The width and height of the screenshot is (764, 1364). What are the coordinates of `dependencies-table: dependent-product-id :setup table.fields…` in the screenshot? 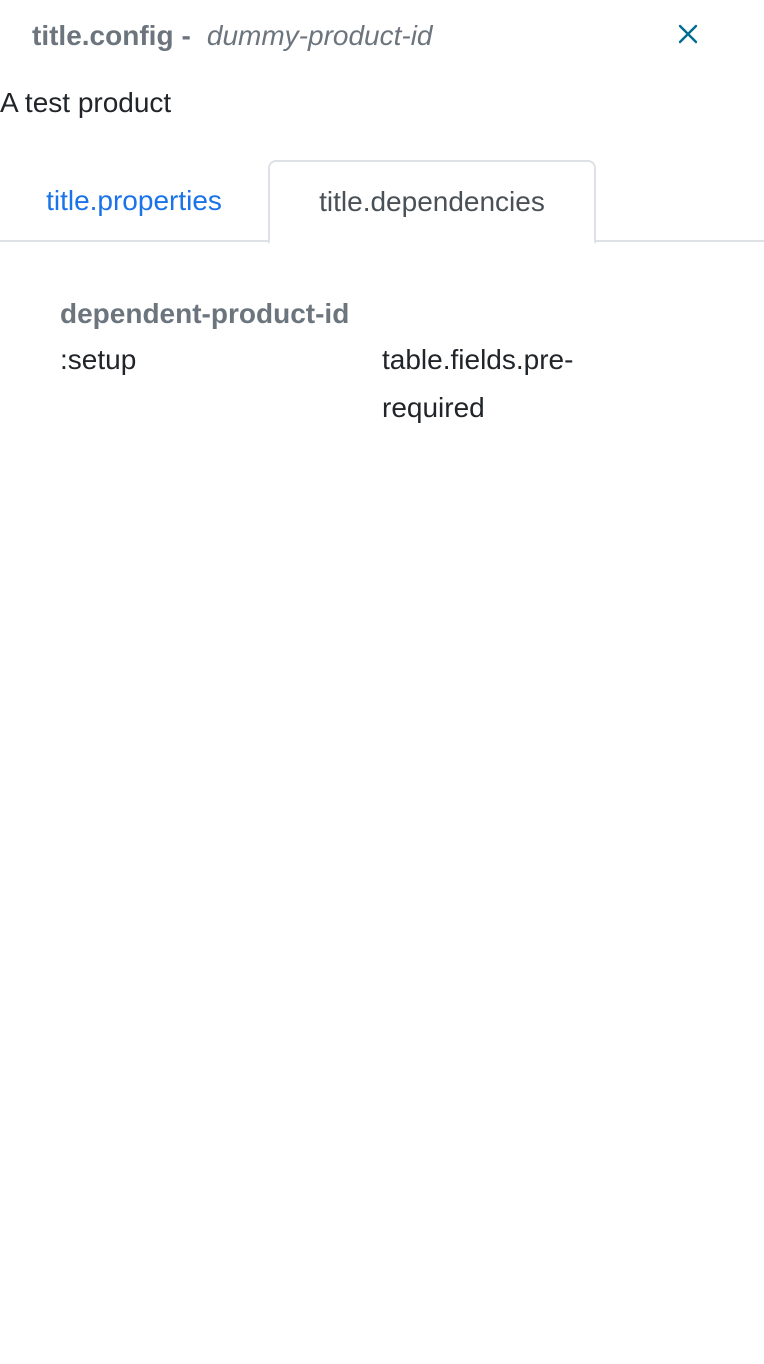 It's located at (360, 364).